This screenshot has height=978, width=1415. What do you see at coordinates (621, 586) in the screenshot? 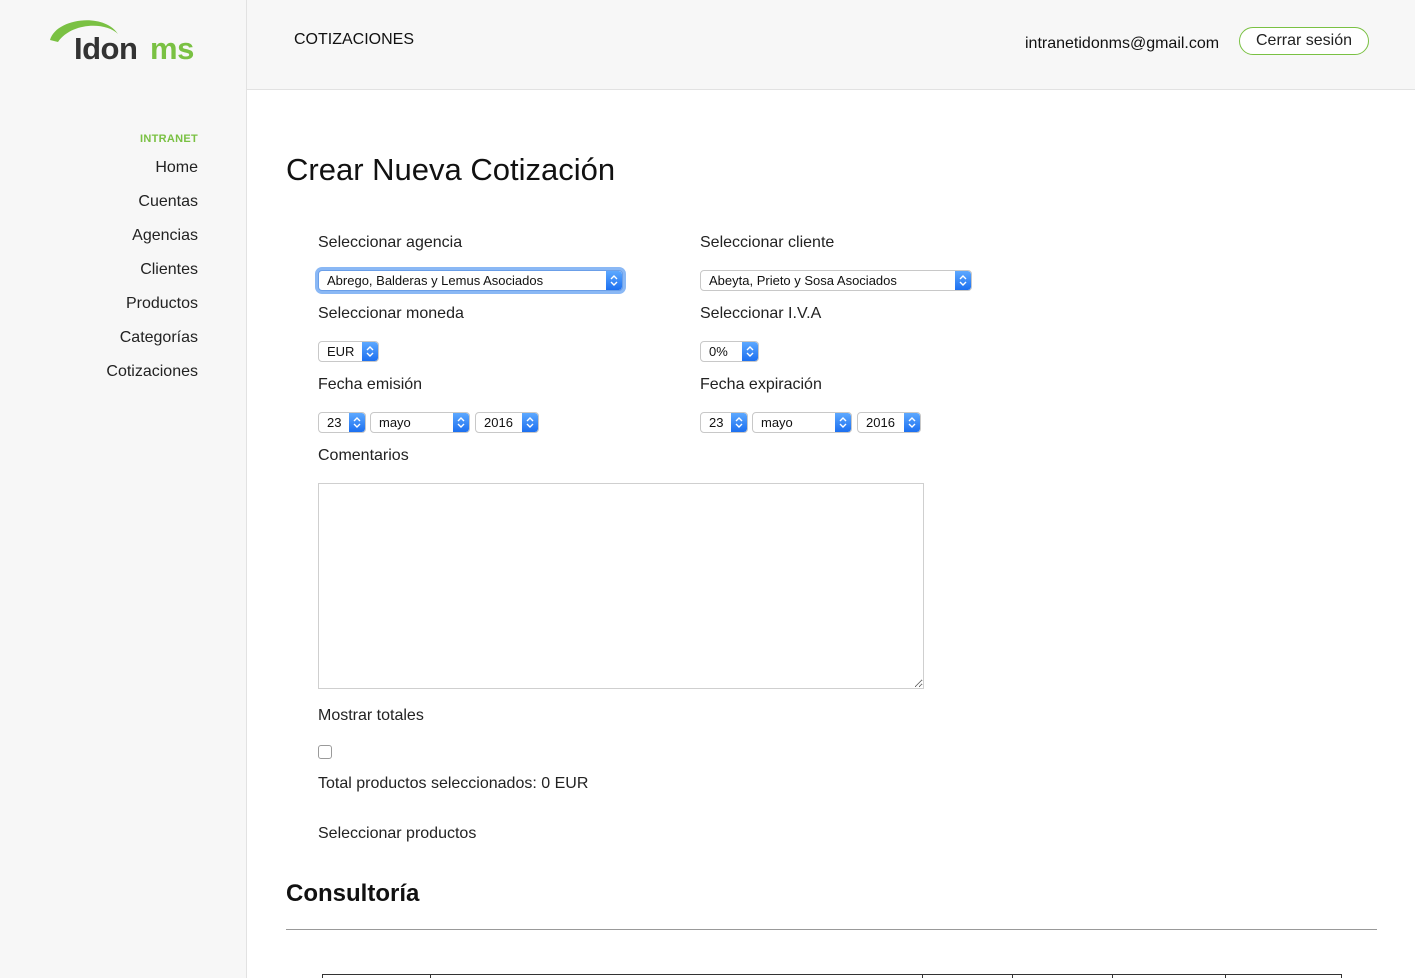
I see `comments-textarea` at bounding box center [621, 586].